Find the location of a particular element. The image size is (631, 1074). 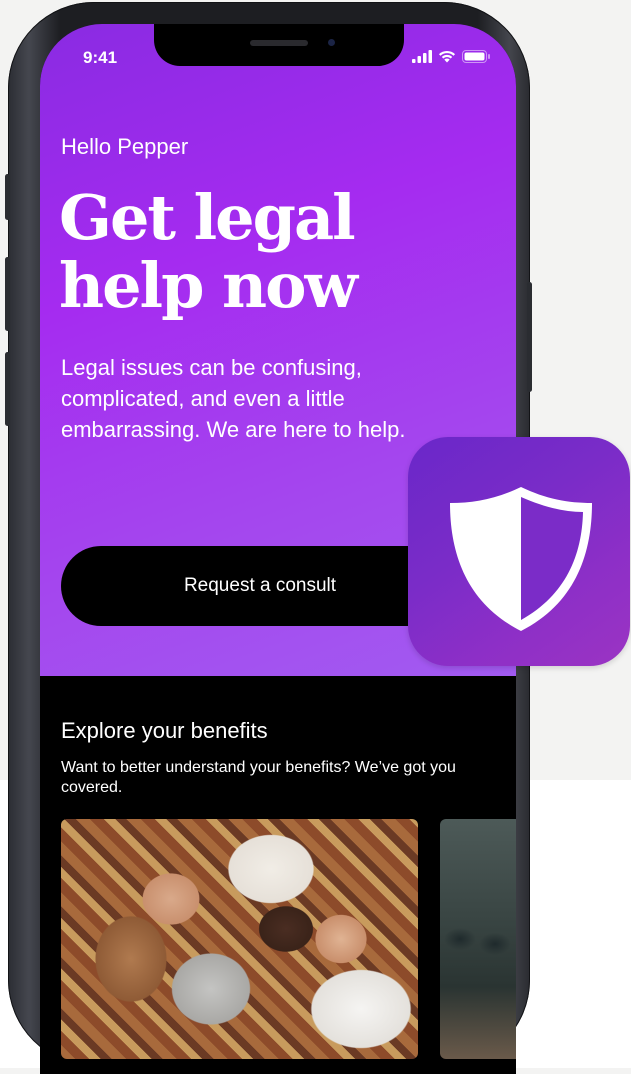

front-camera is located at coordinates (331, 42).